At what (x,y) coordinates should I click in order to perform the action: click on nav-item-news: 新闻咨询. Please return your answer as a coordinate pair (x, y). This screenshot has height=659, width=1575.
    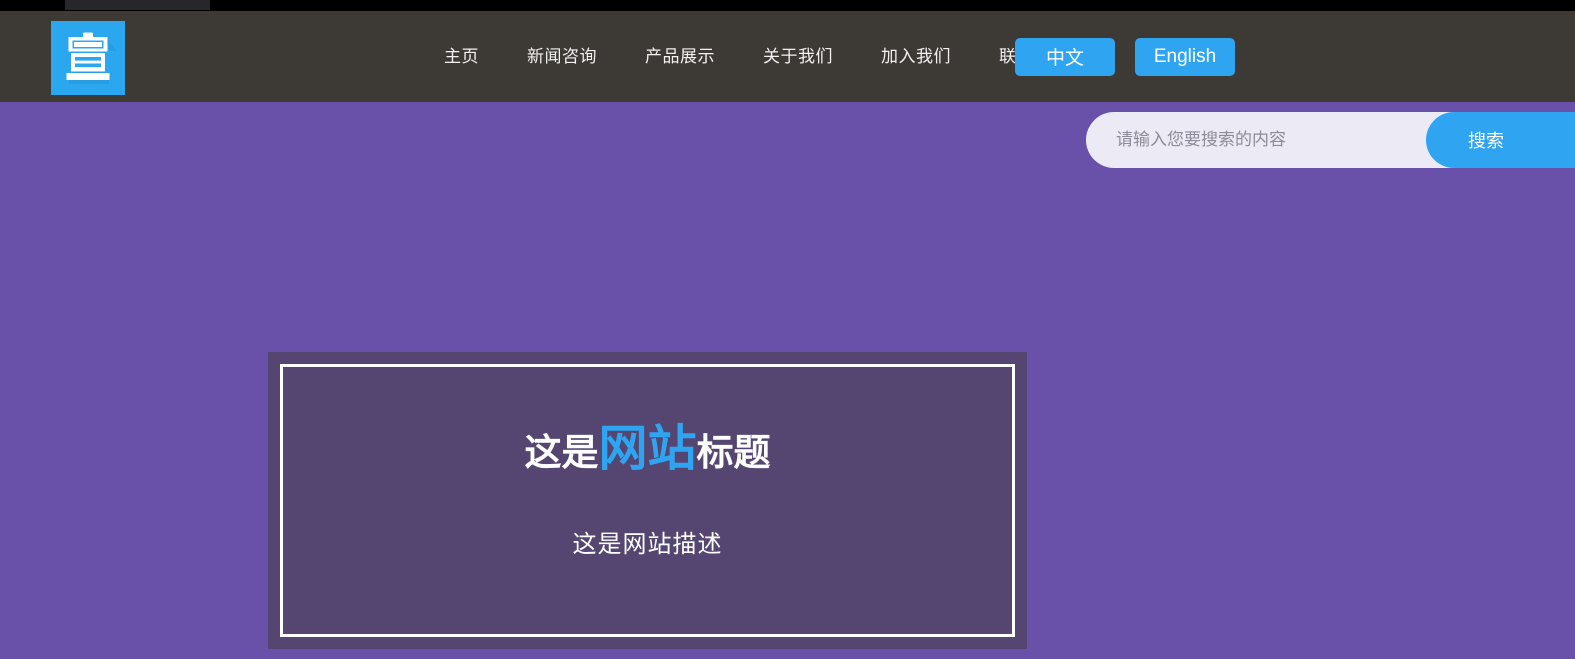
    Looking at the image, I should click on (562, 56).